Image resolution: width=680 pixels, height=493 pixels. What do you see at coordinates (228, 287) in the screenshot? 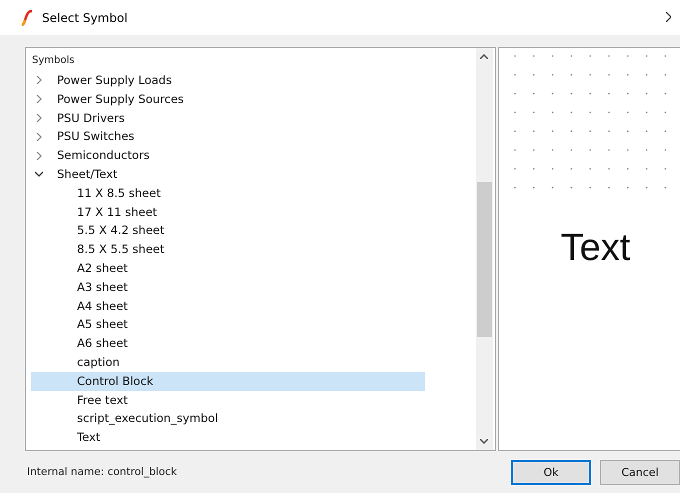
I see `tree-item: A3 sheet` at bounding box center [228, 287].